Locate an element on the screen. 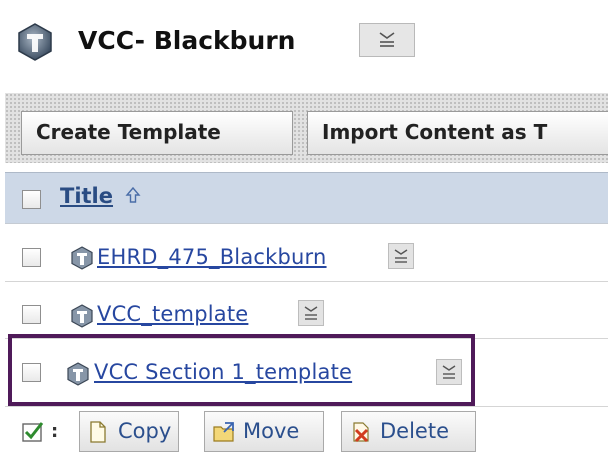  row-highlight-box is located at coordinates (241, 370).